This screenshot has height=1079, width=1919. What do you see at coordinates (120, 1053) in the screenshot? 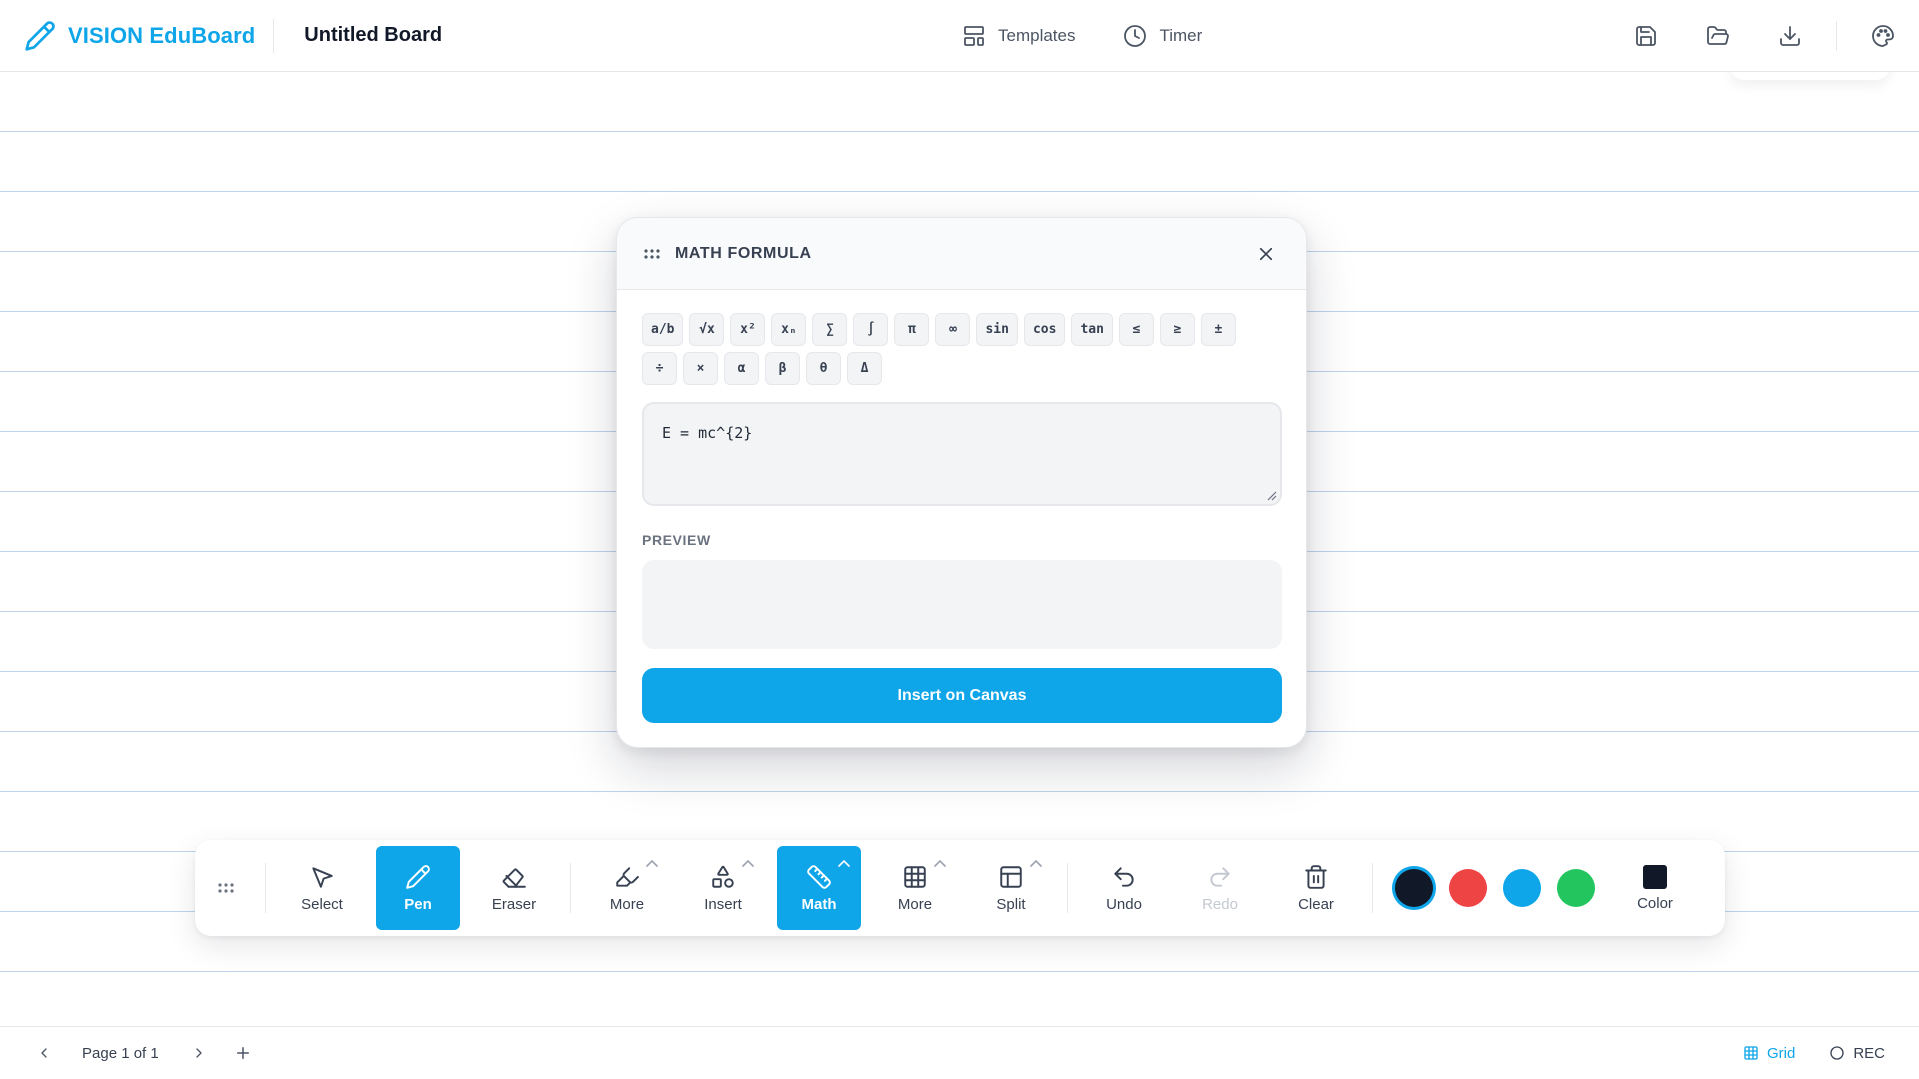
I see `page-indicator: Page 1 of 1` at bounding box center [120, 1053].